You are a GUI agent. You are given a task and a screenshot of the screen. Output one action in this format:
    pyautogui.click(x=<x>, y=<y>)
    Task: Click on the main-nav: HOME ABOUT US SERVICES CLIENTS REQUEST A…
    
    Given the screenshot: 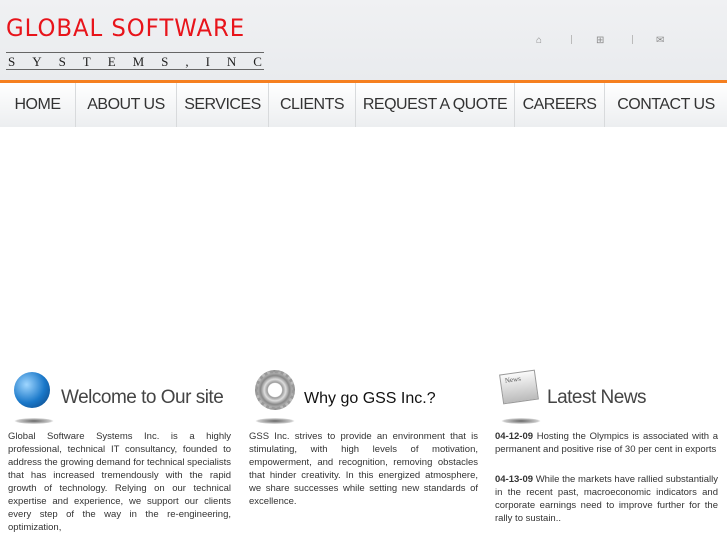 What is the action you would take?
    pyautogui.click(x=363, y=105)
    